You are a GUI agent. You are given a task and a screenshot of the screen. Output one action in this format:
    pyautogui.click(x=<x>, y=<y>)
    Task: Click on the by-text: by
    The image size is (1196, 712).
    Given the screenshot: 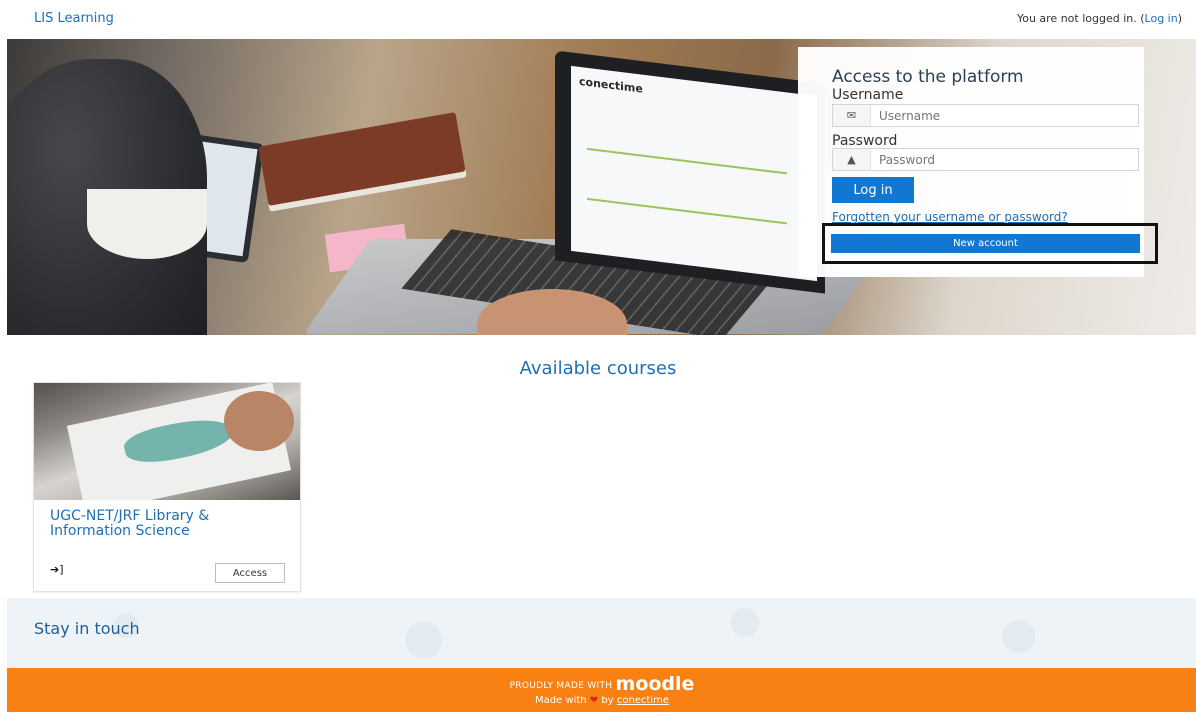 What is the action you would take?
    pyautogui.click(x=607, y=700)
    